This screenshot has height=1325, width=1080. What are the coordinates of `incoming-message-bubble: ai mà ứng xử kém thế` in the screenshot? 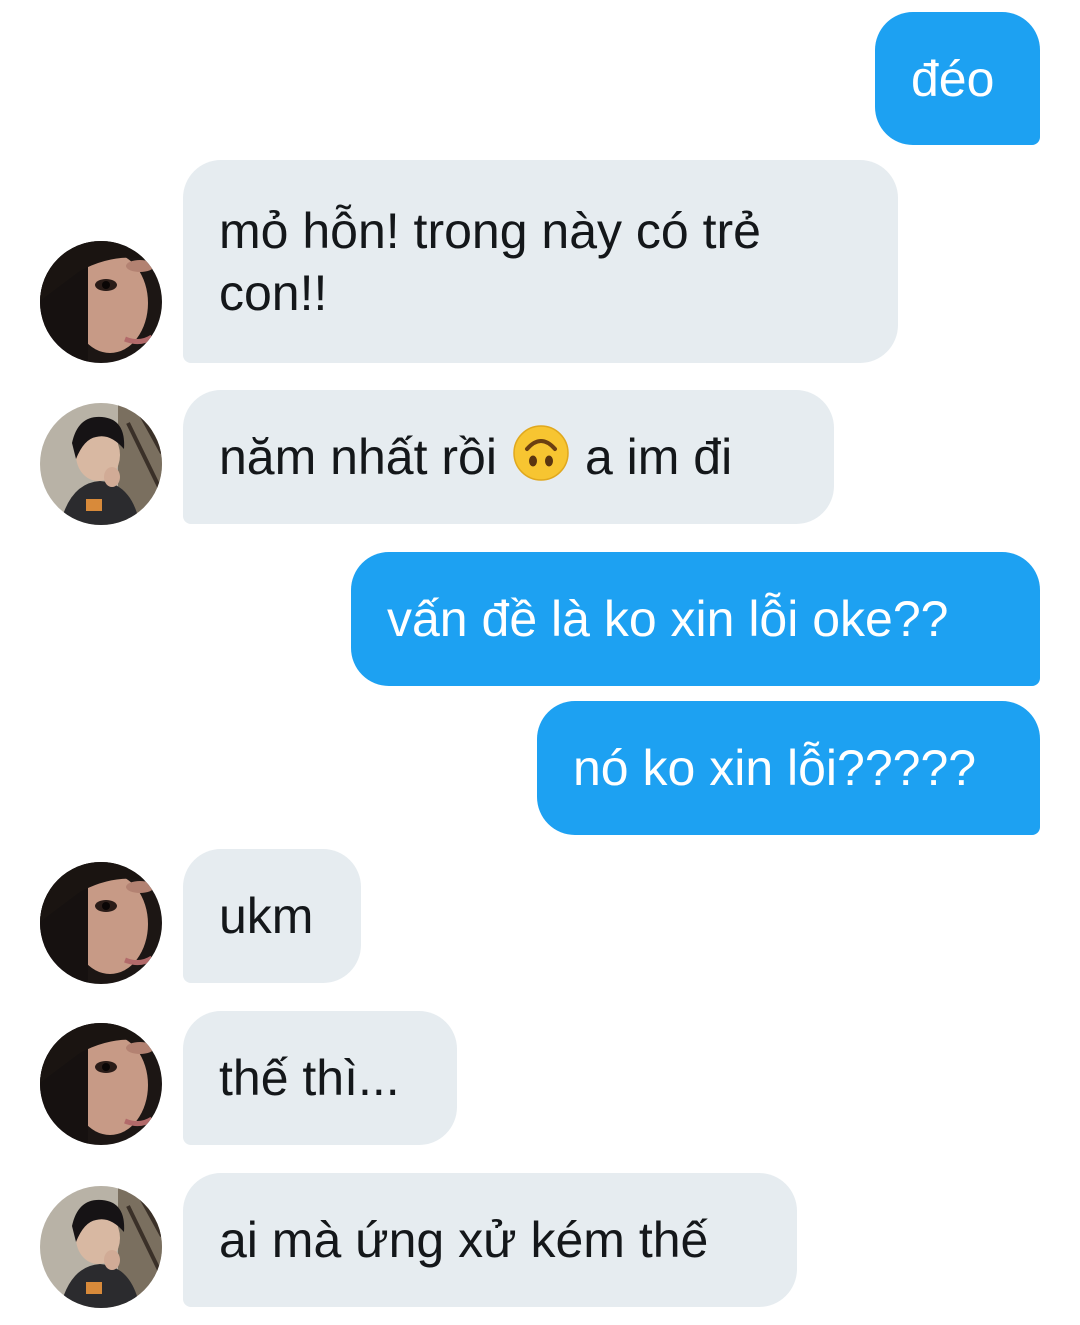 It's located at (490, 1240).